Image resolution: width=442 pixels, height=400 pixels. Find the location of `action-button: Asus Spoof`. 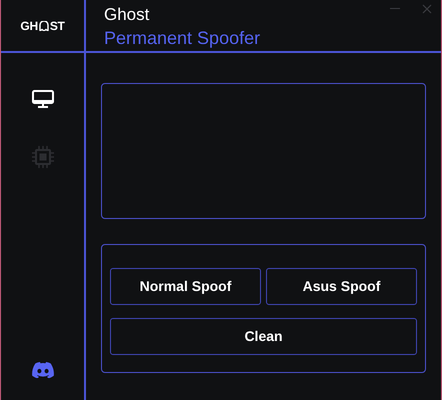

action-button: Asus Spoof is located at coordinates (341, 286).